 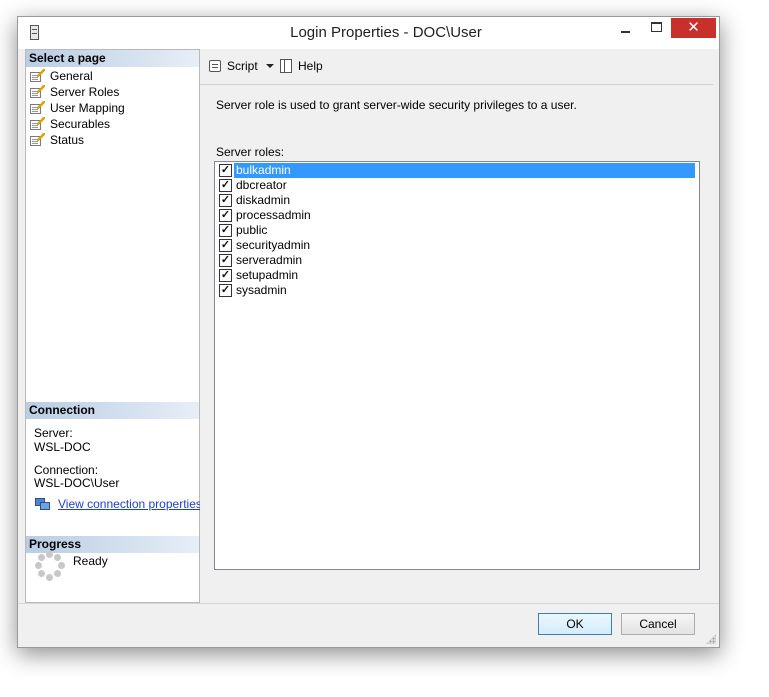 What do you see at coordinates (310, 66) in the screenshot?
I see `help-label: Help` at bounding box center [310, 66].